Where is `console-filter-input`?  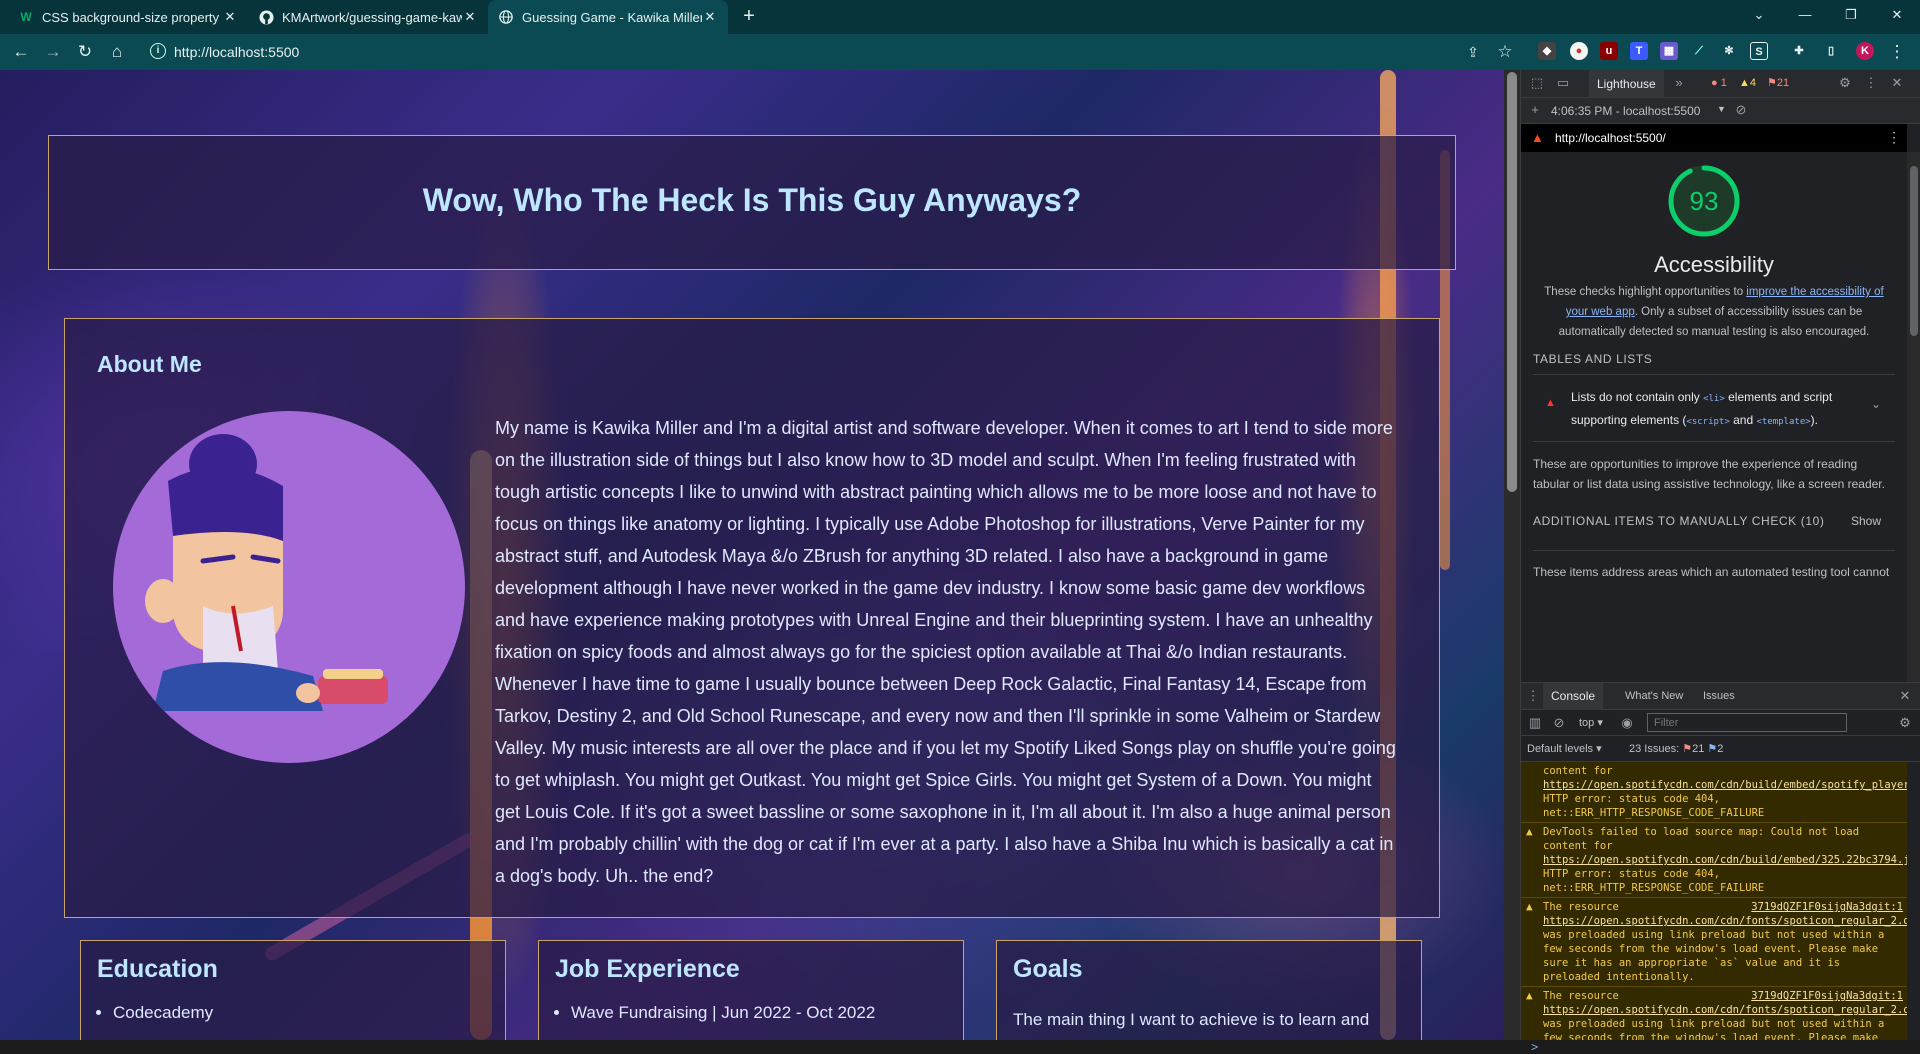 console-filter-input is located at coordinates (1747, 722).